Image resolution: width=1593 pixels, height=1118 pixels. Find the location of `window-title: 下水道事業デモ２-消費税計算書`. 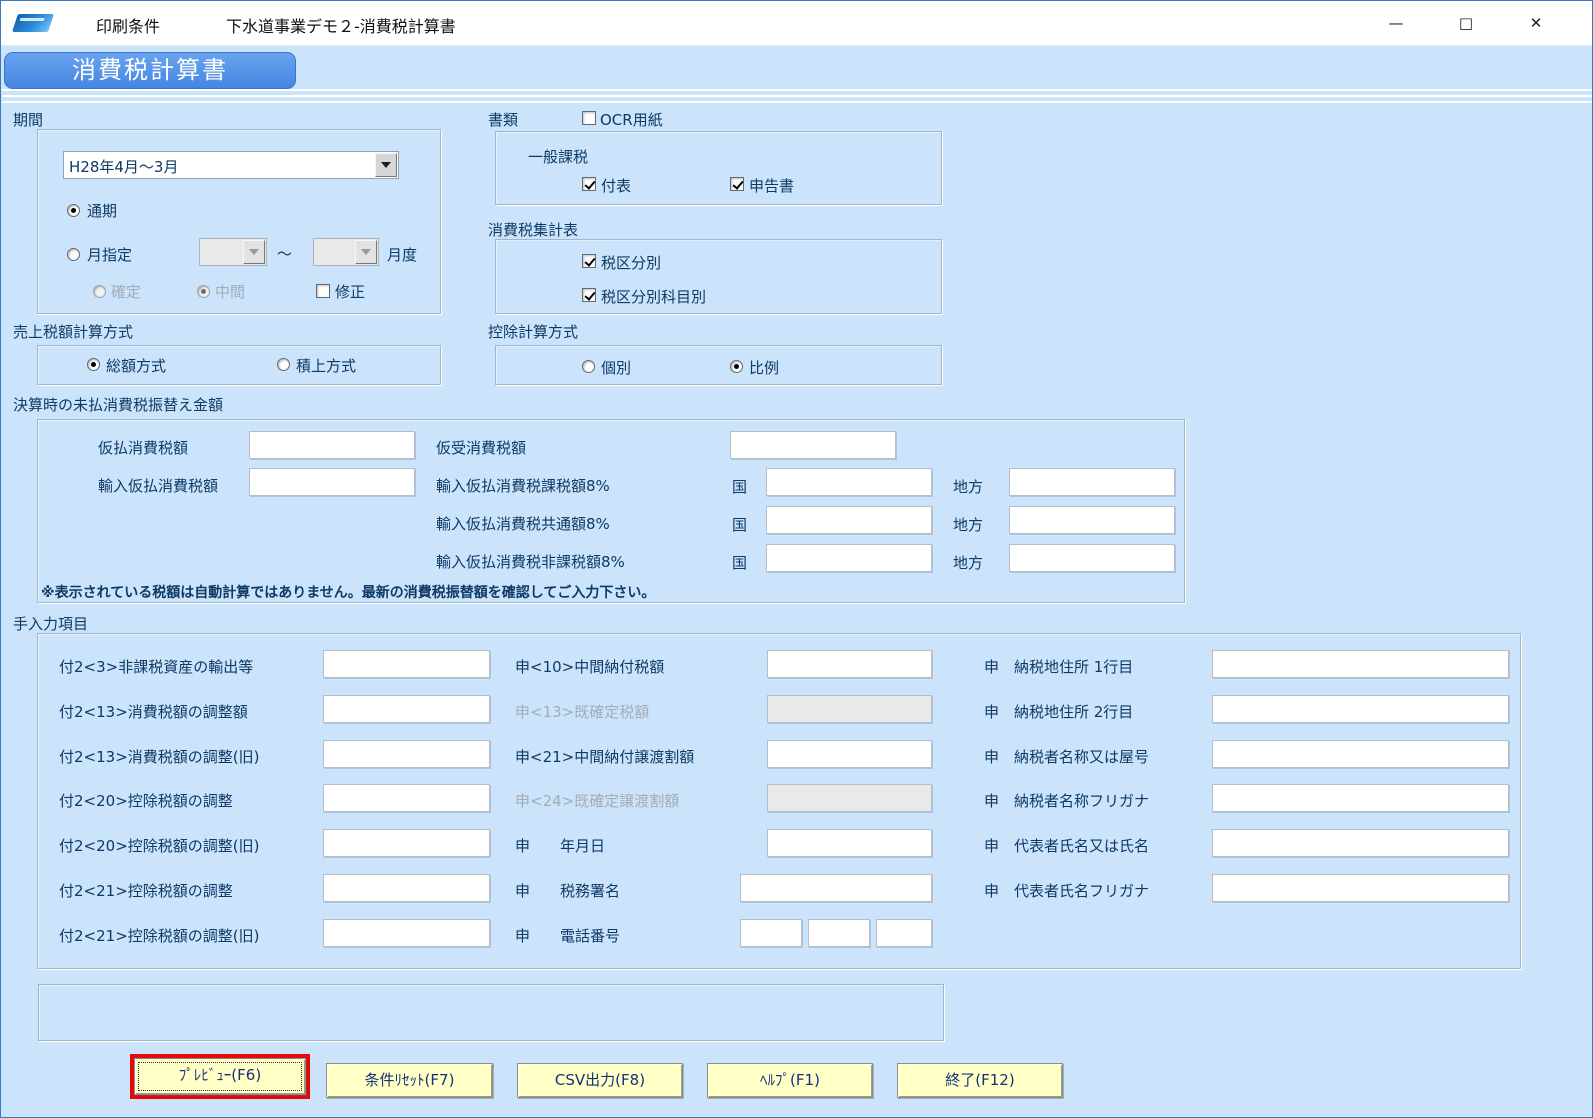

window-title: 下水道事業デモ２-消費税計算書 is located at coordinates (341, 26).